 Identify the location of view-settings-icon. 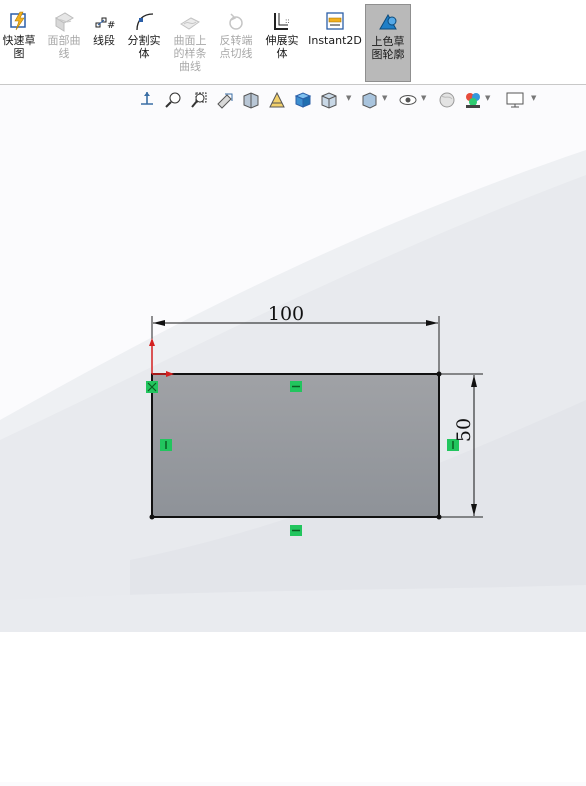
(473, 100).